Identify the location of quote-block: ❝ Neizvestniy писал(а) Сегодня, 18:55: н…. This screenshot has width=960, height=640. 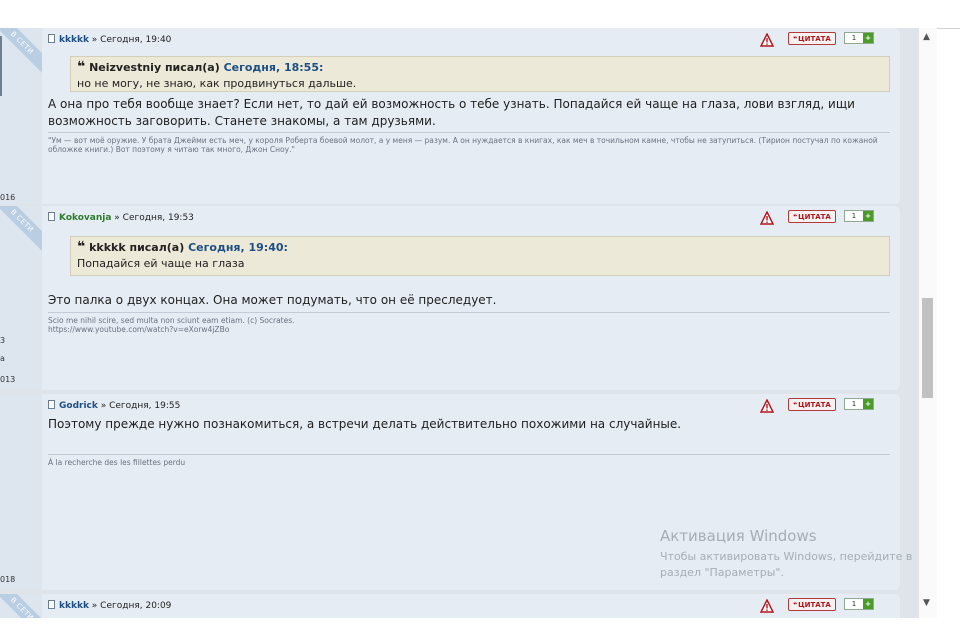
(480, 74).